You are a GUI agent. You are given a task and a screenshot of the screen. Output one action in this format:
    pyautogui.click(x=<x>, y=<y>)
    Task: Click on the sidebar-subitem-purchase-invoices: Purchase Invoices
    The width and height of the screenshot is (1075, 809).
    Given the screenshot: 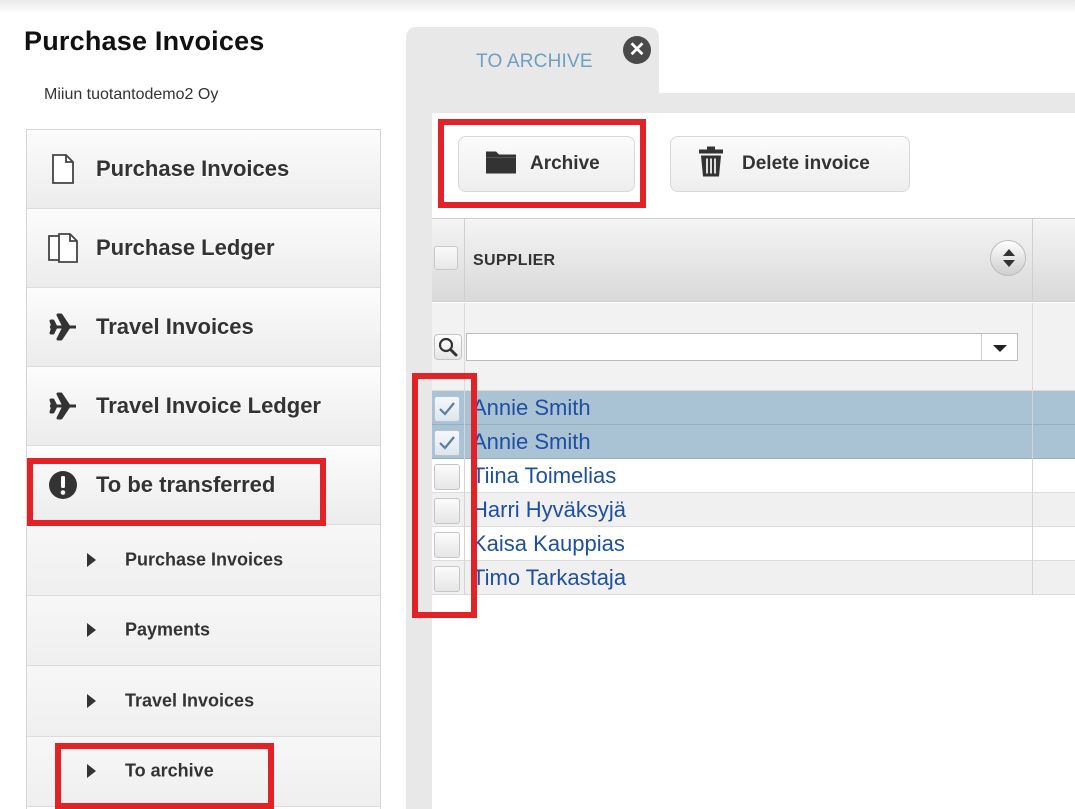 What is the action you would take?
    pyautogui.click(x=203, y=560)
    